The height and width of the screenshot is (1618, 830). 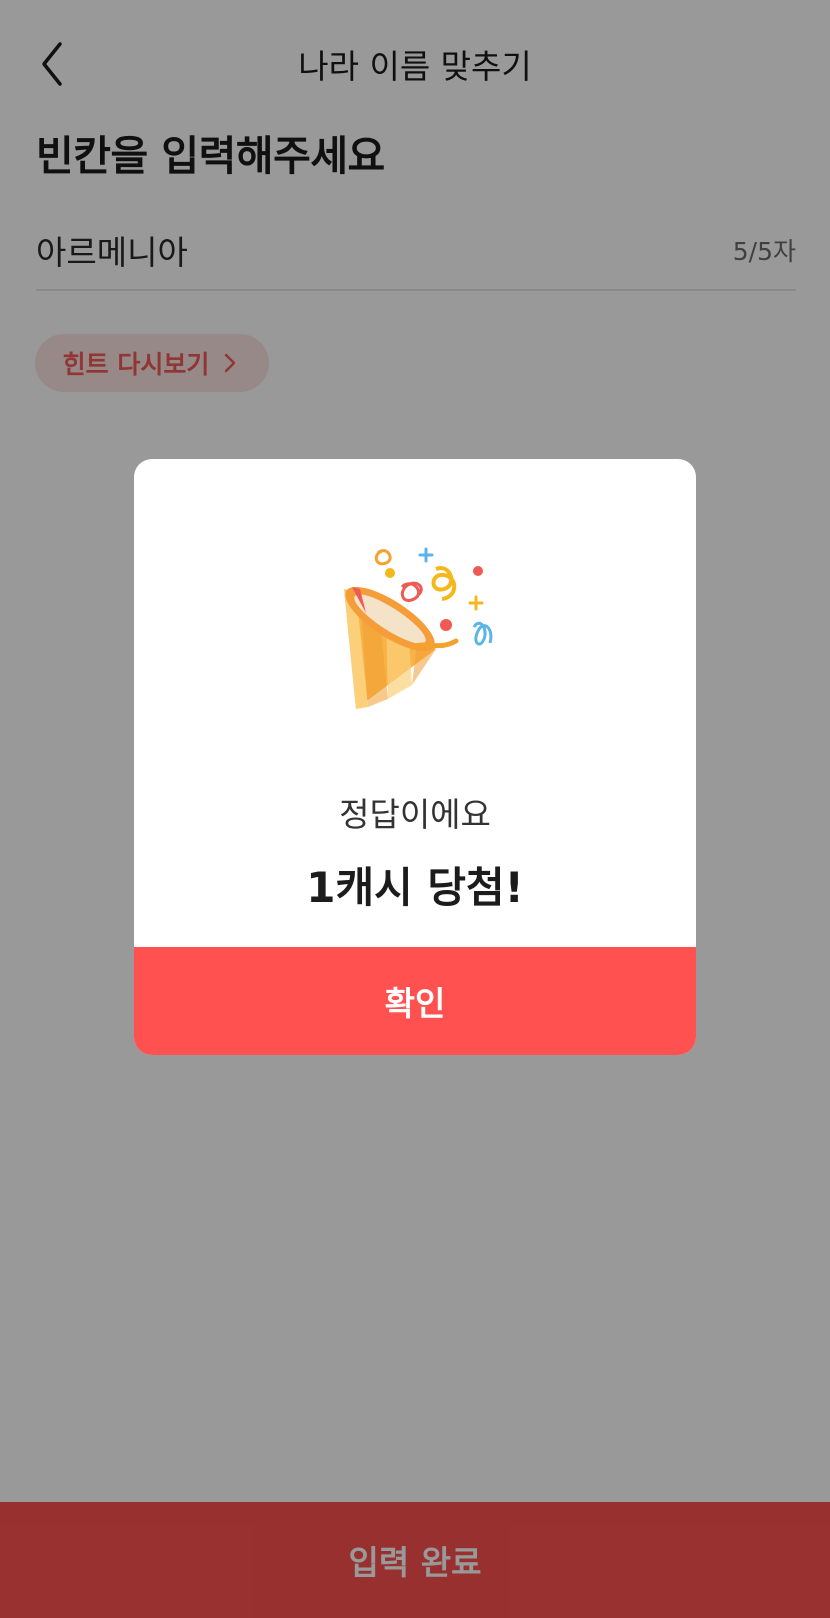 I want to click on result-title: 1캐시 당첨!, so click(x=415, y=887).